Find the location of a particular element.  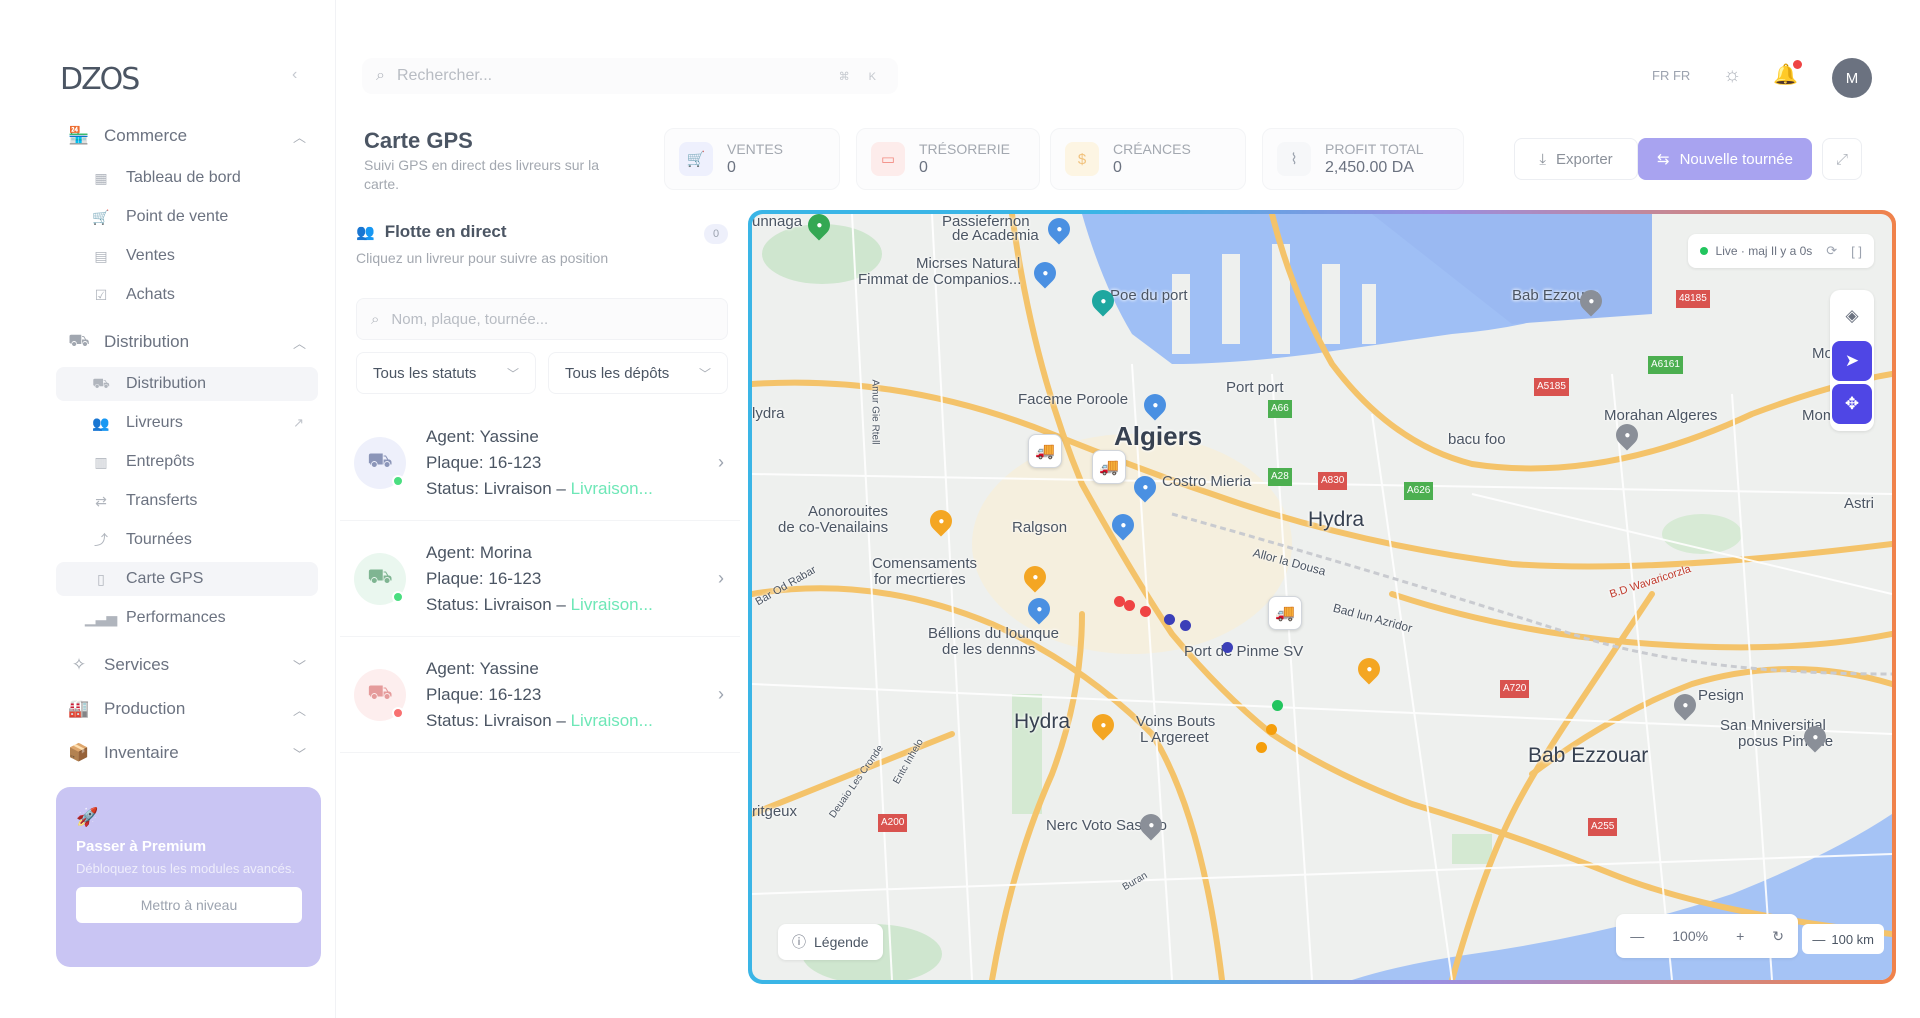

export-button: ⤓ Exporter is located at coordinates (1576, 159).